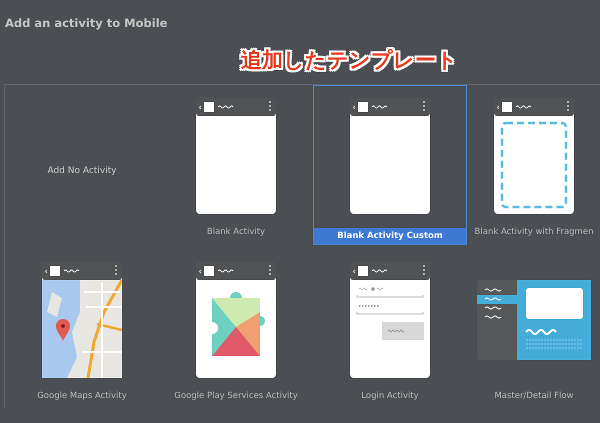 The image size is (600, 423). What do you see at coordinates (82, 171) in the screenshot?
I see `template-label: Add No Activity` at bounding box center [82, 171].